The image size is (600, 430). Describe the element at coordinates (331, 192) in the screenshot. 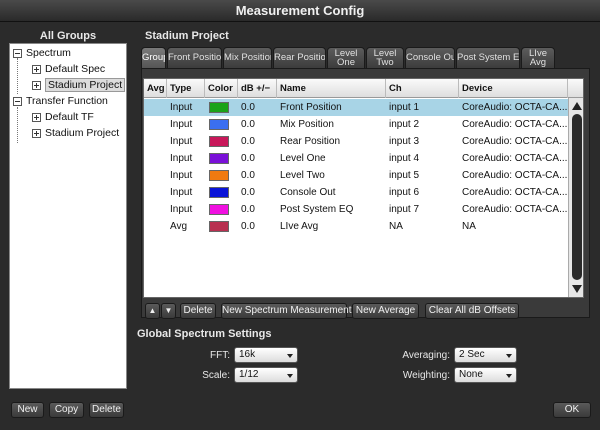

I see `cell-name: Console Out` at that location.